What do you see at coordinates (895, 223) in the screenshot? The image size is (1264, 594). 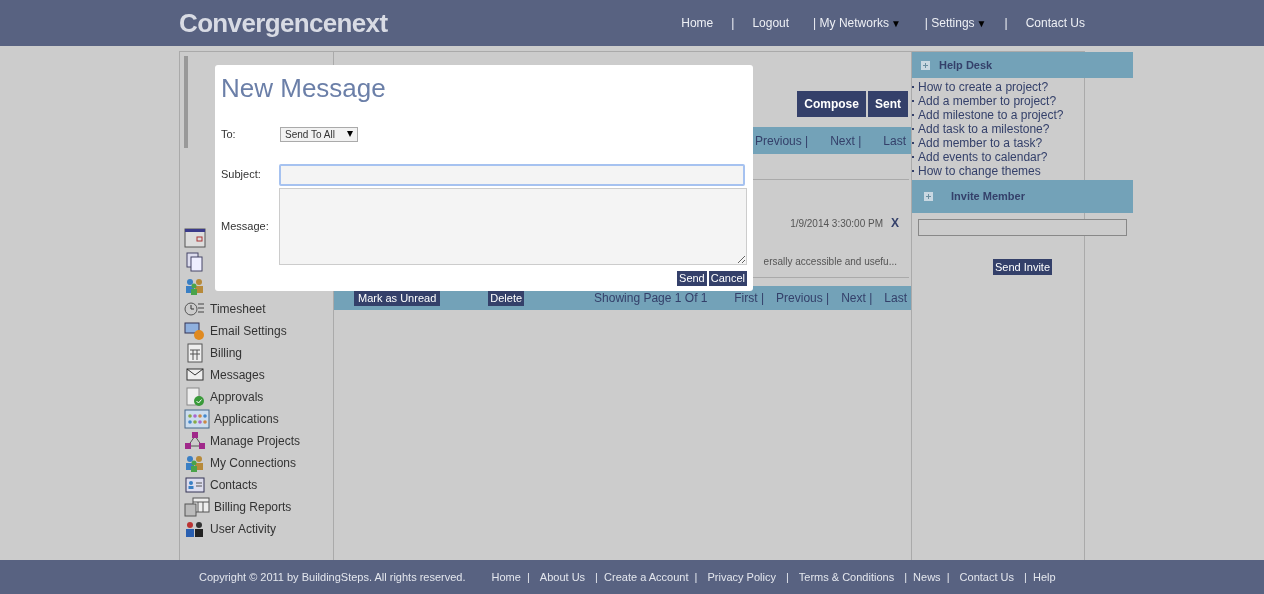 I see `delete-message-button: X` at bounding box center [895, 223].